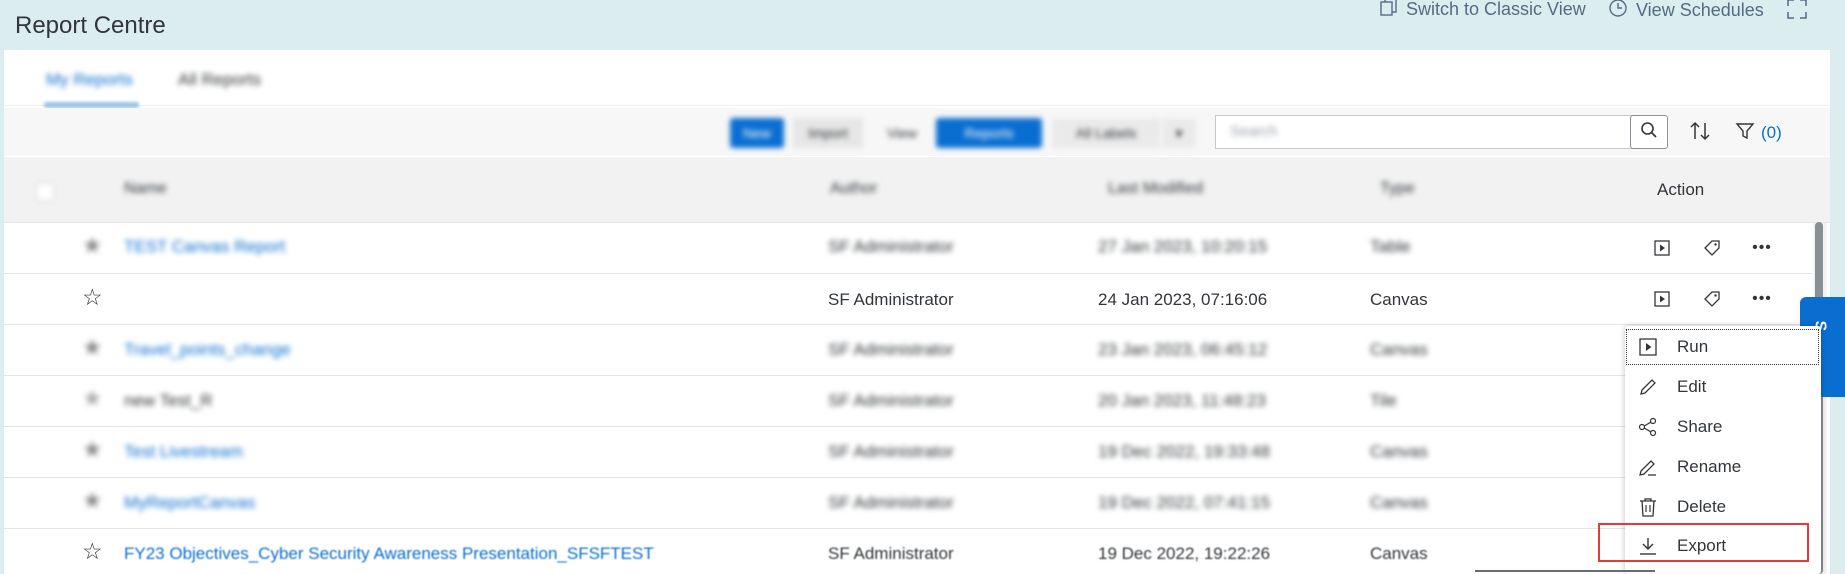 This screenshot has width=1845, height=574. What do you see at coordinates (1771, 132) in the screenshot?
I see `filter-count: (0)` at bounding box center [1771, 132].